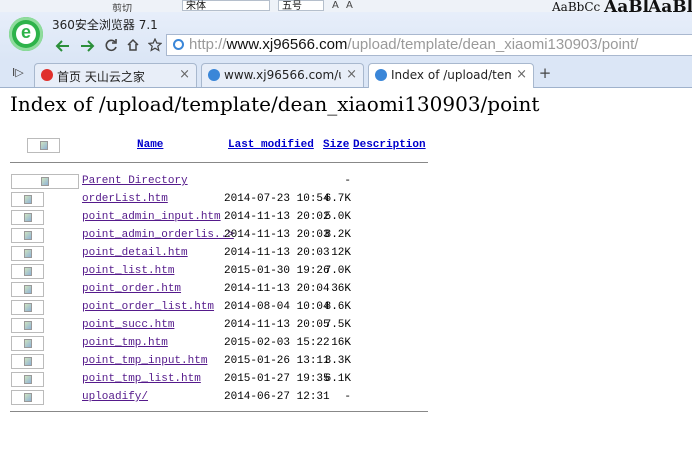 The width and height of the screenshot is (692, 450). What do you see at coordinates (125, 343) in the screenshot?
I see `file-link: point_tmp.htm` at bounding box center [125, 343].